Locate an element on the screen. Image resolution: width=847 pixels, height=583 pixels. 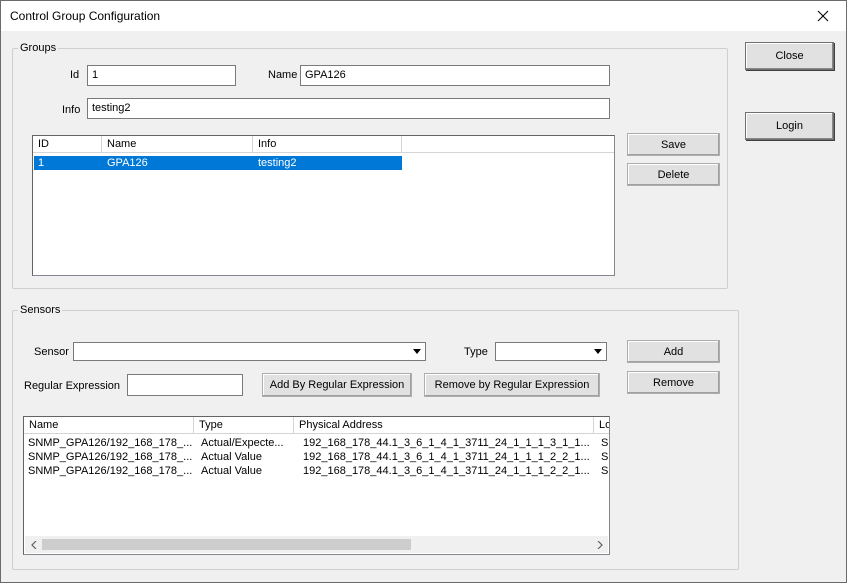
column-header-id: ID is located at coordinates (67, 144).